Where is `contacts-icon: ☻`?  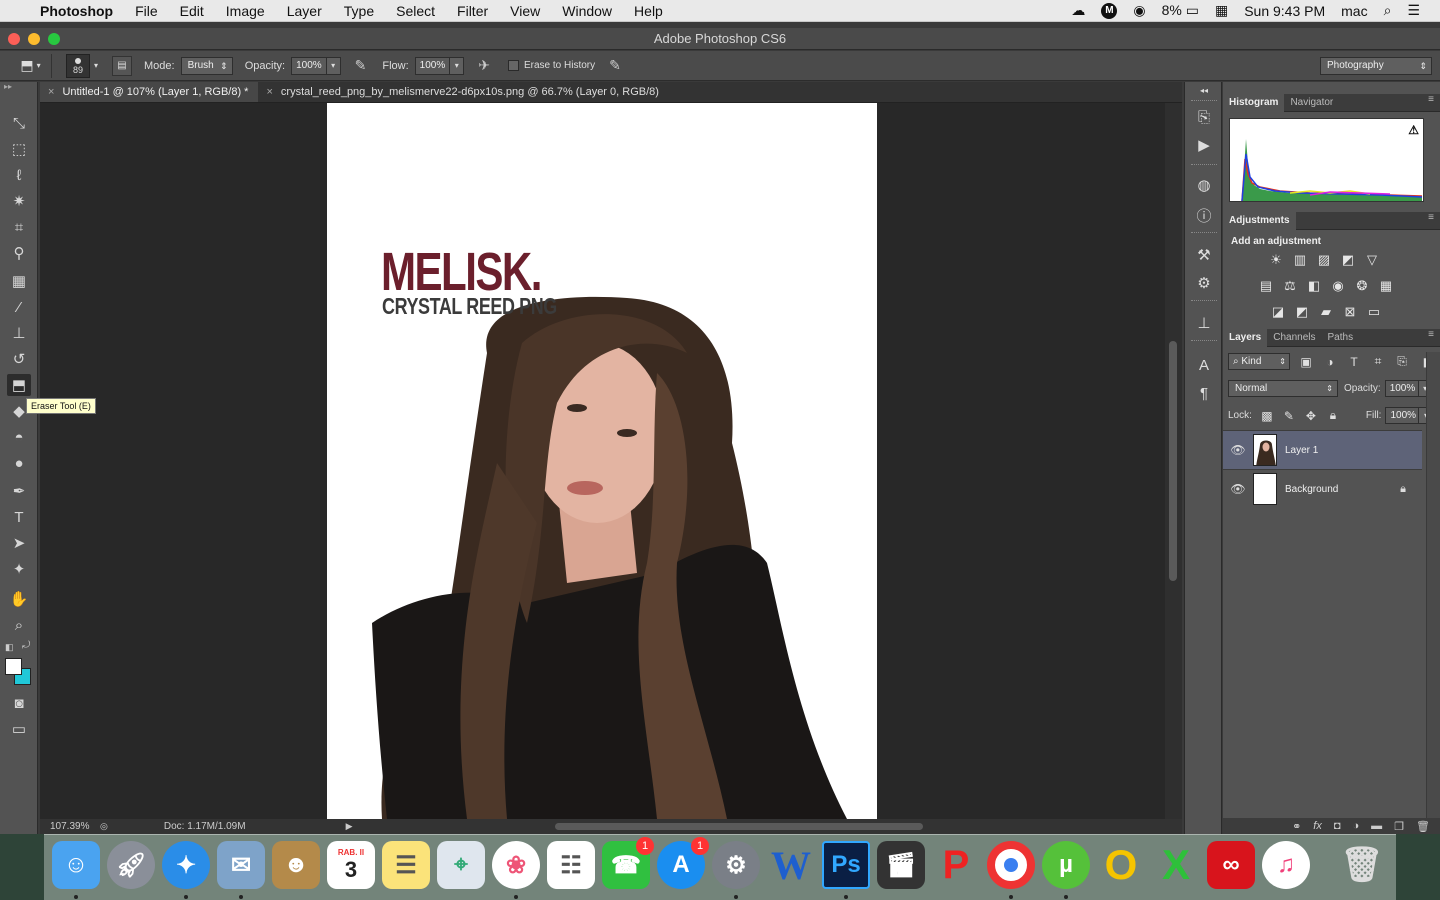 contacts-icon: ☻ is located at coordinates (296, 865).